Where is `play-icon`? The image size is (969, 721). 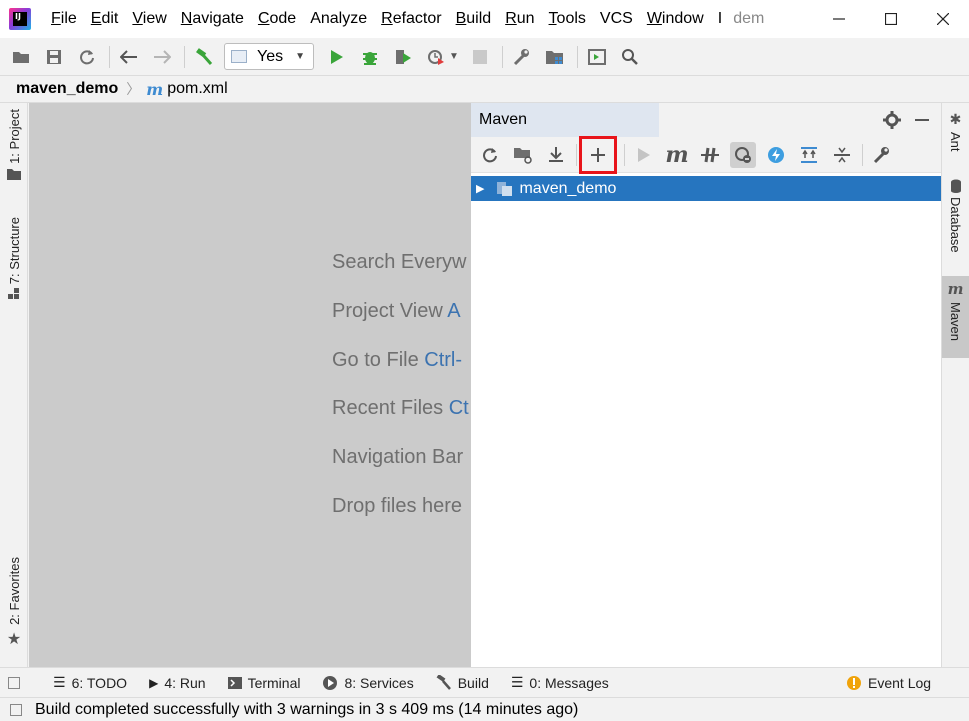
play-icon is located at coordinates (337, 56).